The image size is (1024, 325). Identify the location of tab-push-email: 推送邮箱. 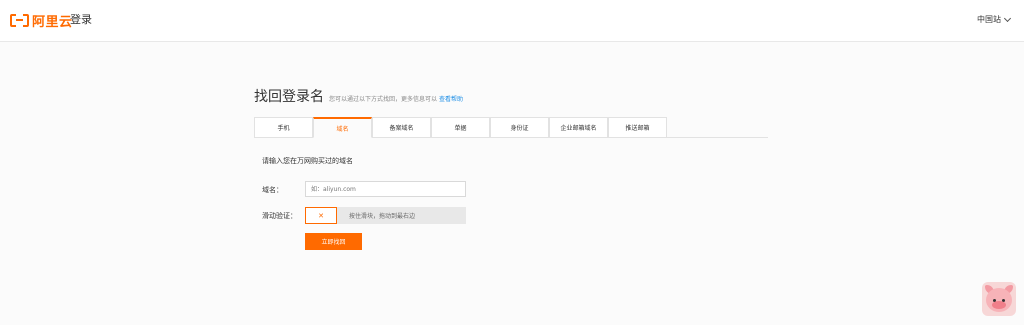
(637, 127).